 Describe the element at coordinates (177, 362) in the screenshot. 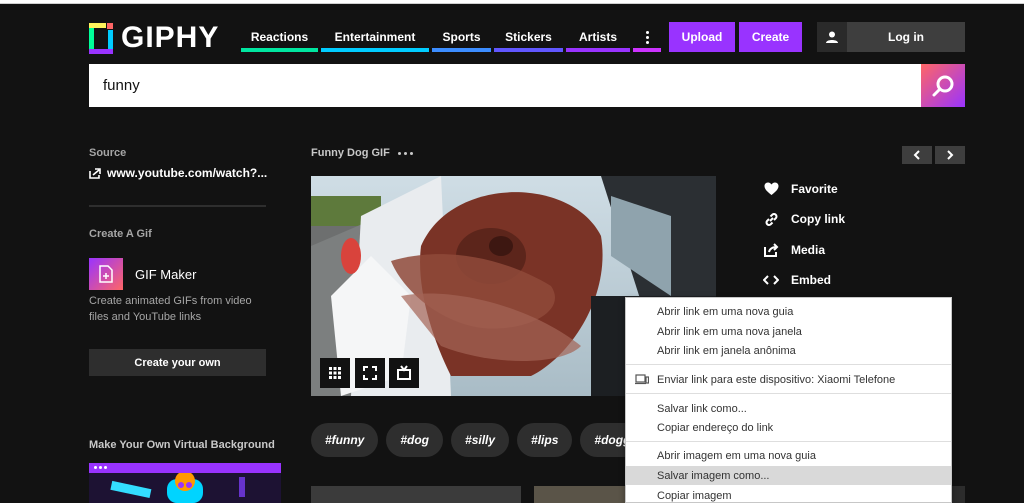

I see `create-your-own-button: Create your own` at that location.